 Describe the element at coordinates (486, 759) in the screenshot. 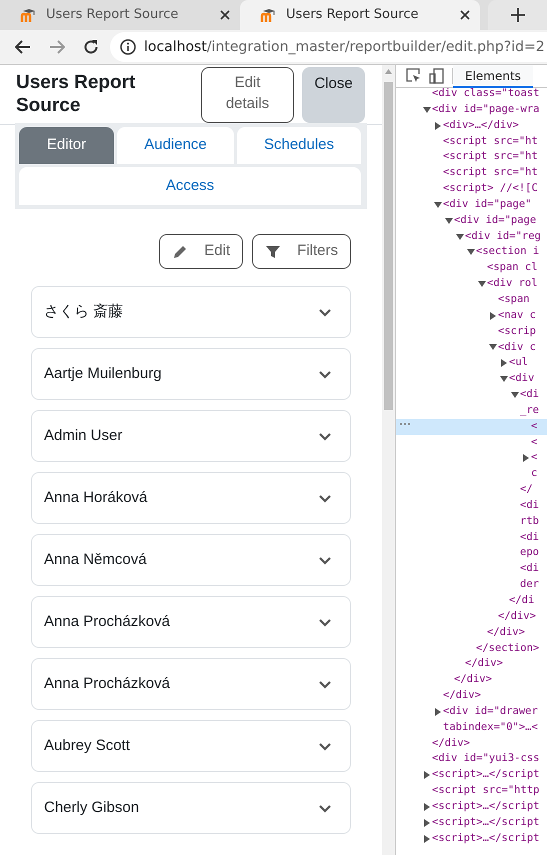

I see `html-tag: <div id="yui3-css` at that location.